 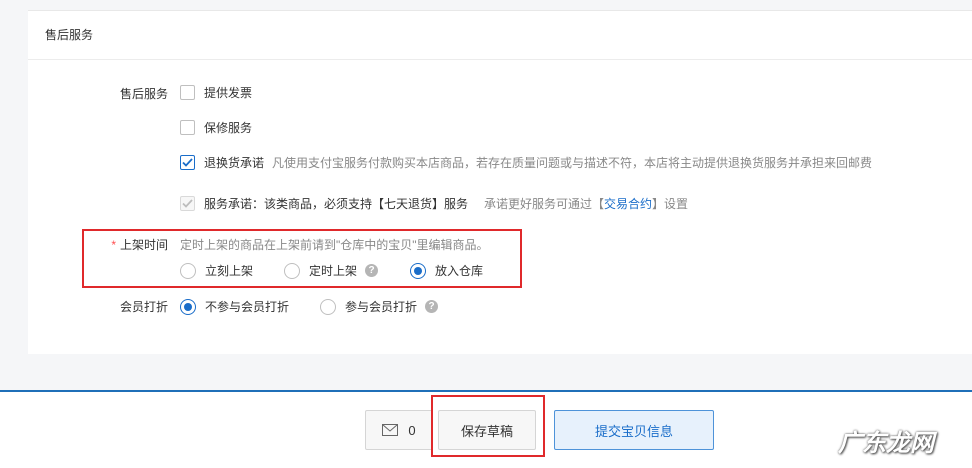 I want to click on warranty-label: 保修服务, so click(x=228, y=128).